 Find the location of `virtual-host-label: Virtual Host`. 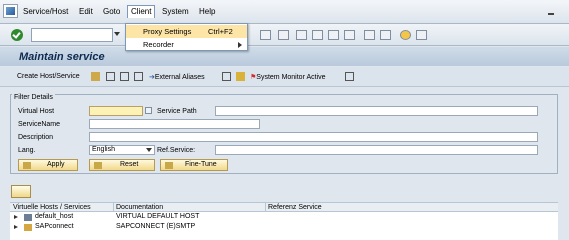

virtual-host-label: Virtual Host is located at coordinates (36, 111).